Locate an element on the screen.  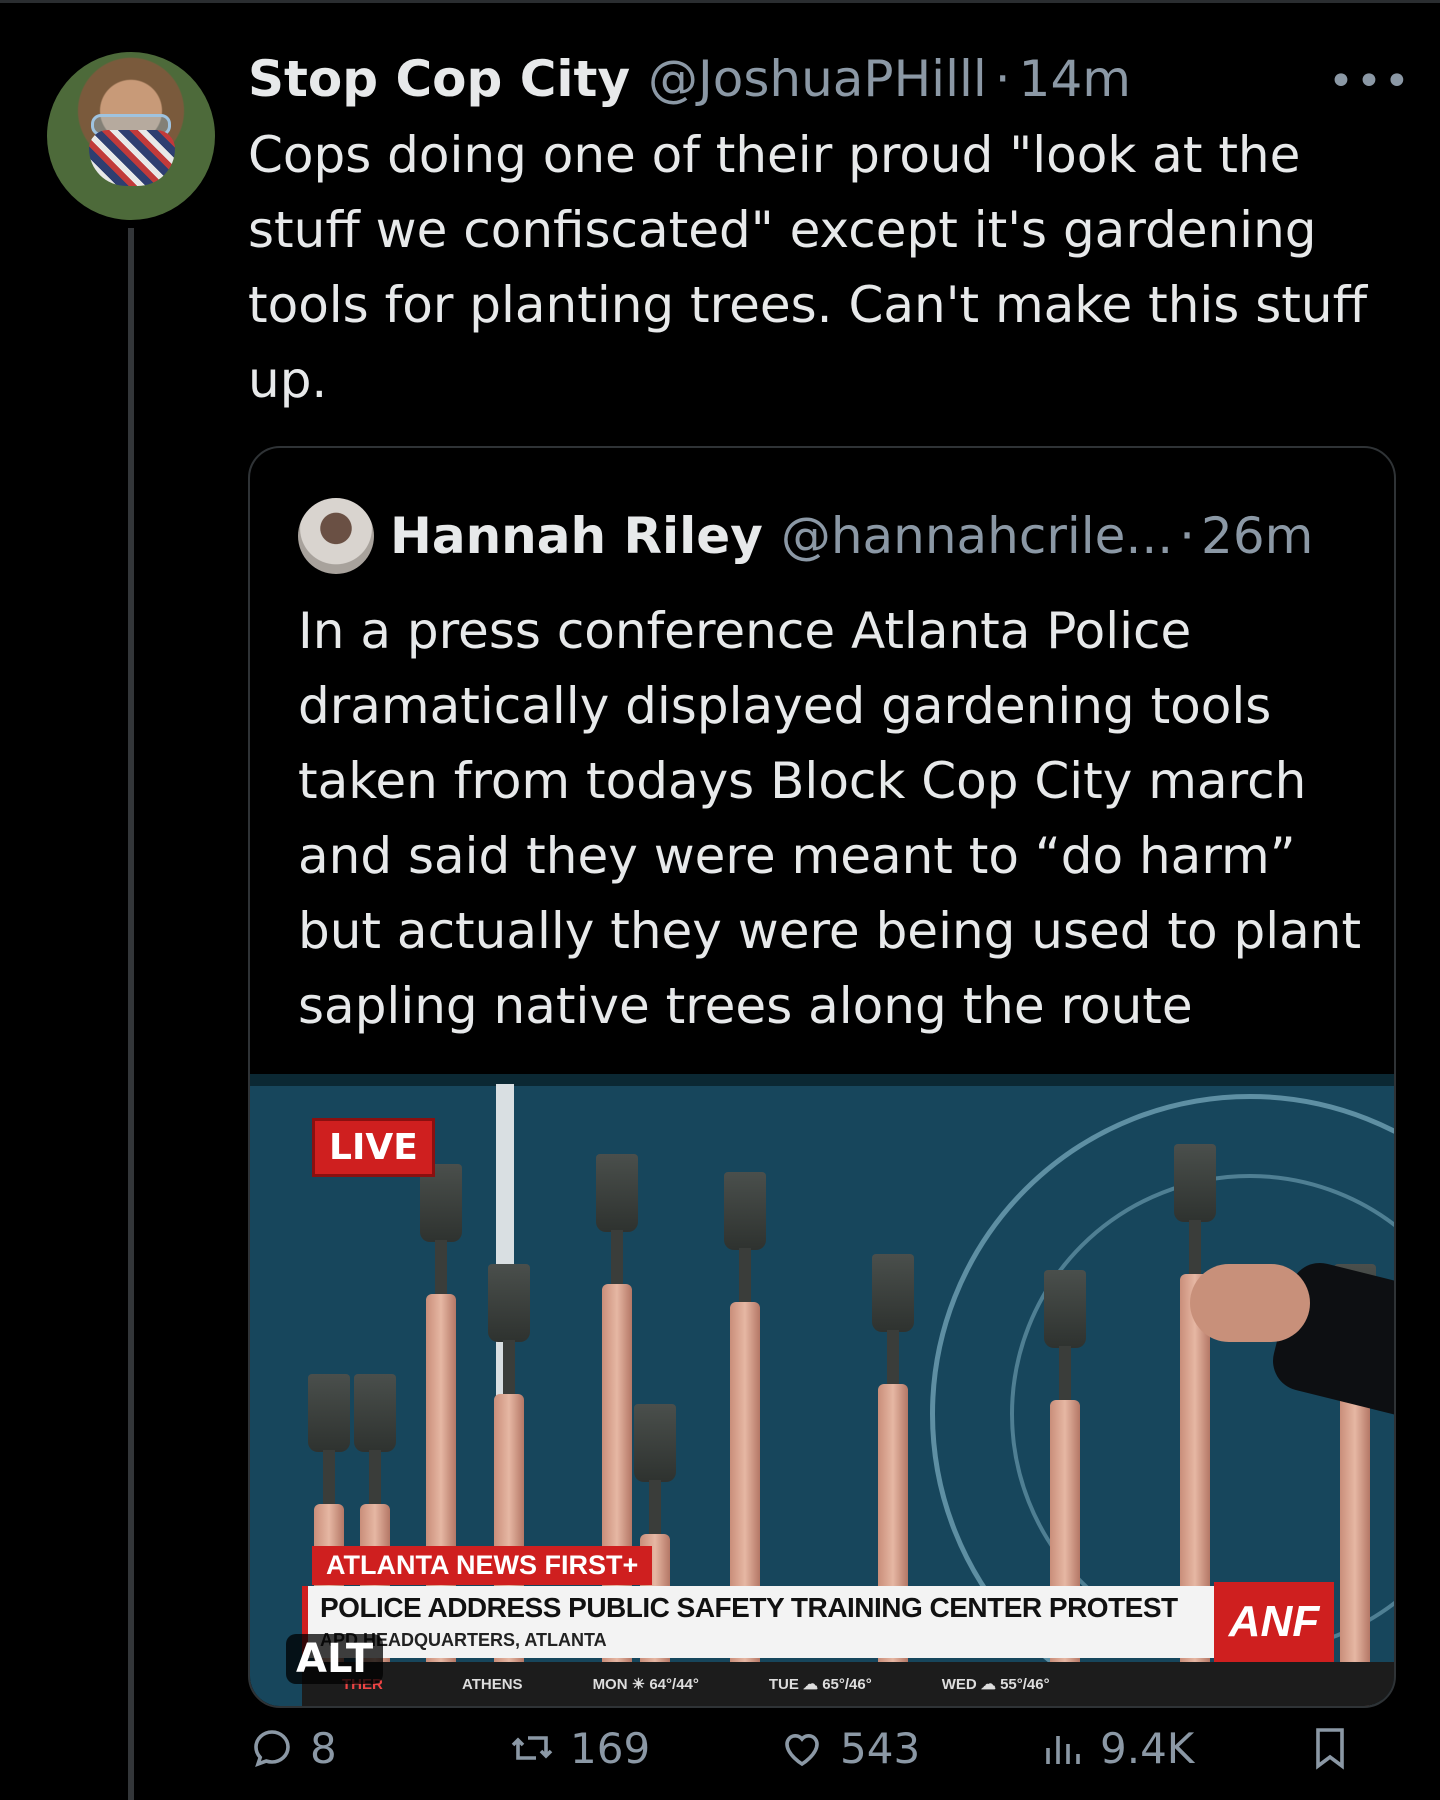
reply-icon is located at coordinates (272, 1748).